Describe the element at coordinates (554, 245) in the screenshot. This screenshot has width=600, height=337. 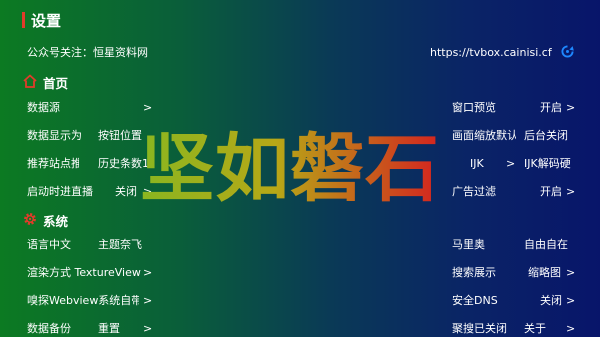
I see `setting-right-4-value: 自由自在` at that location.